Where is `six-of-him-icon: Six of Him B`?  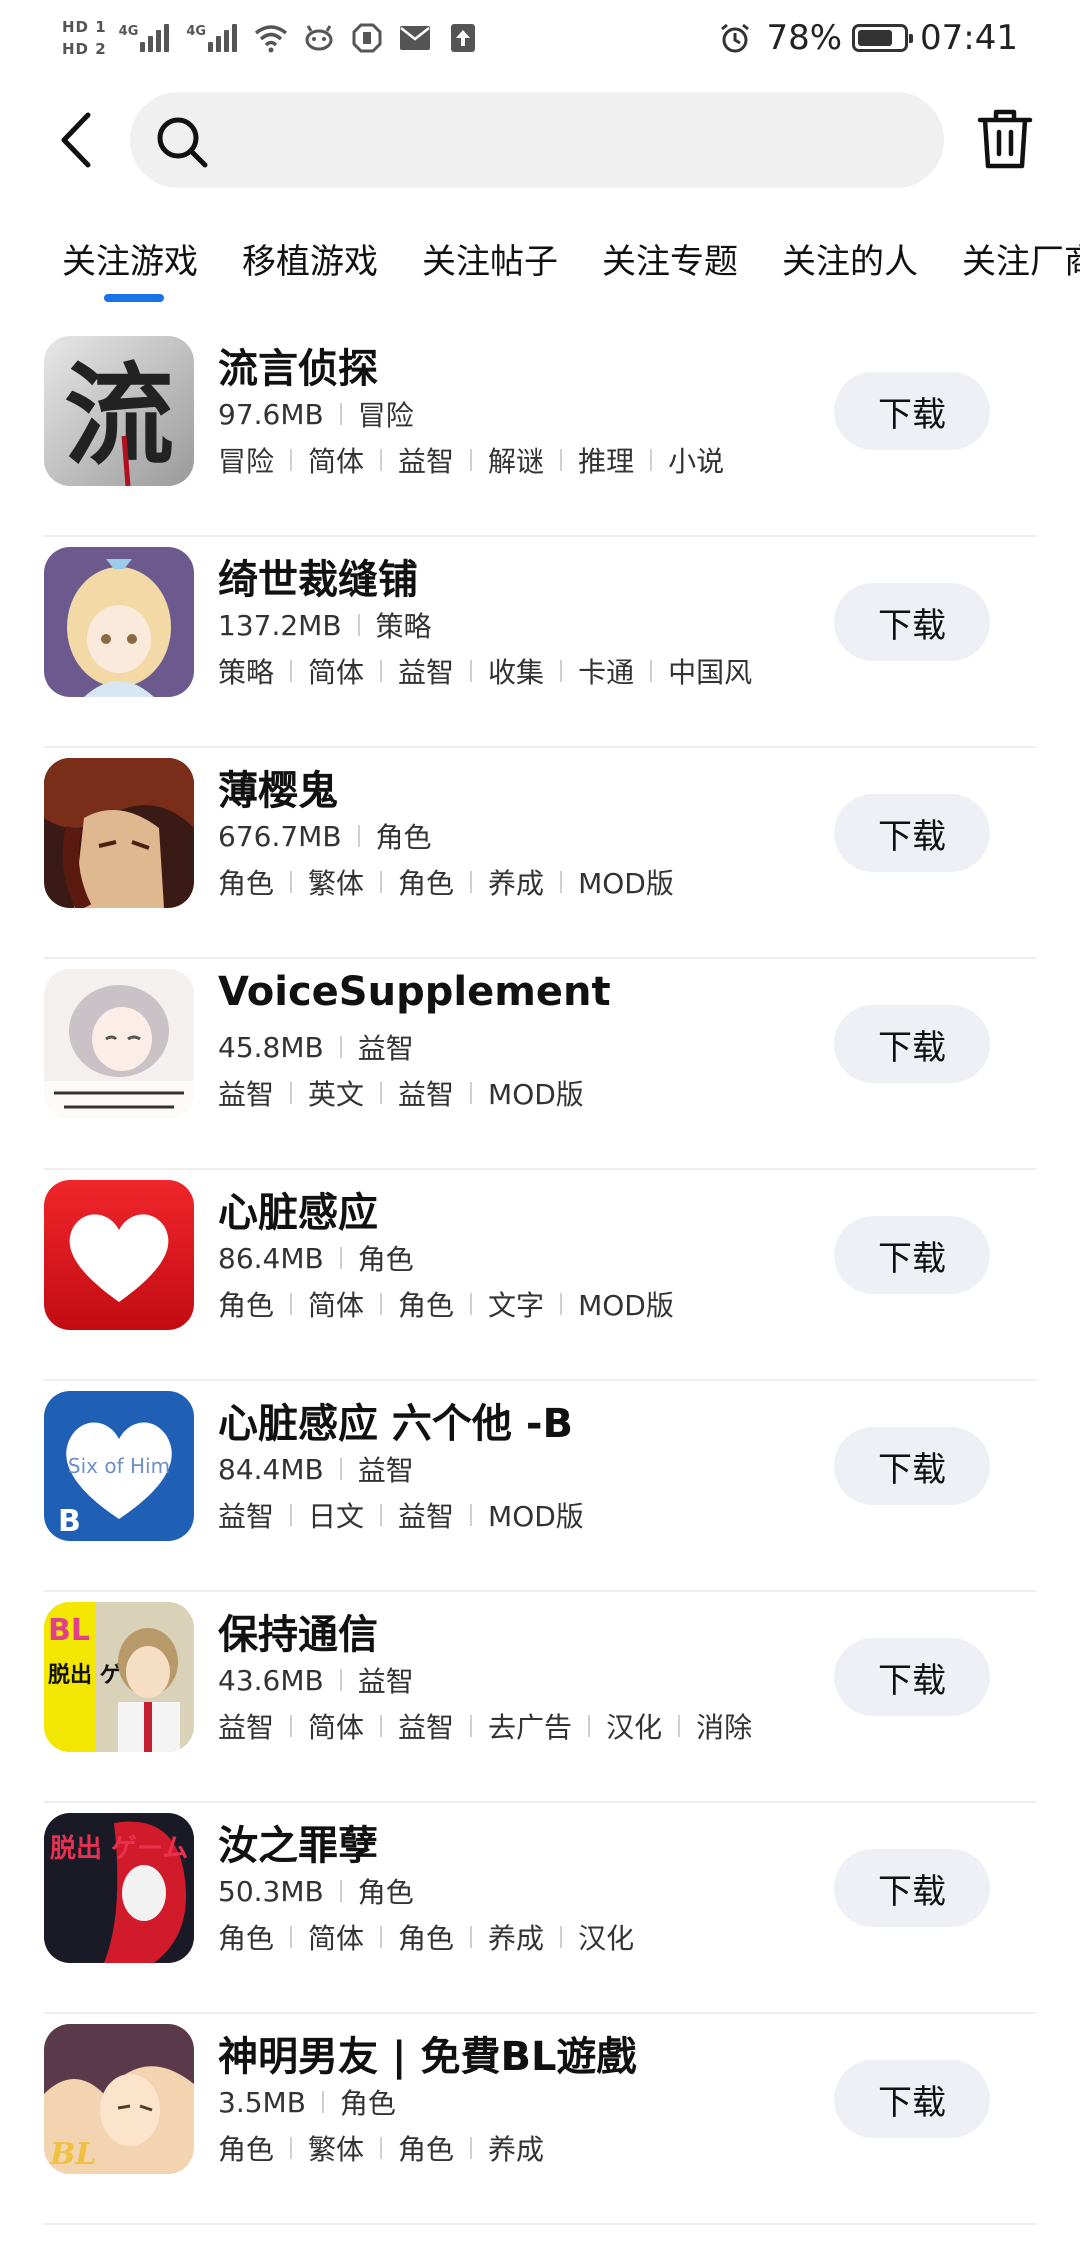 six-of-him-icon: Six of Him B is located at coordinates (119, 1466).